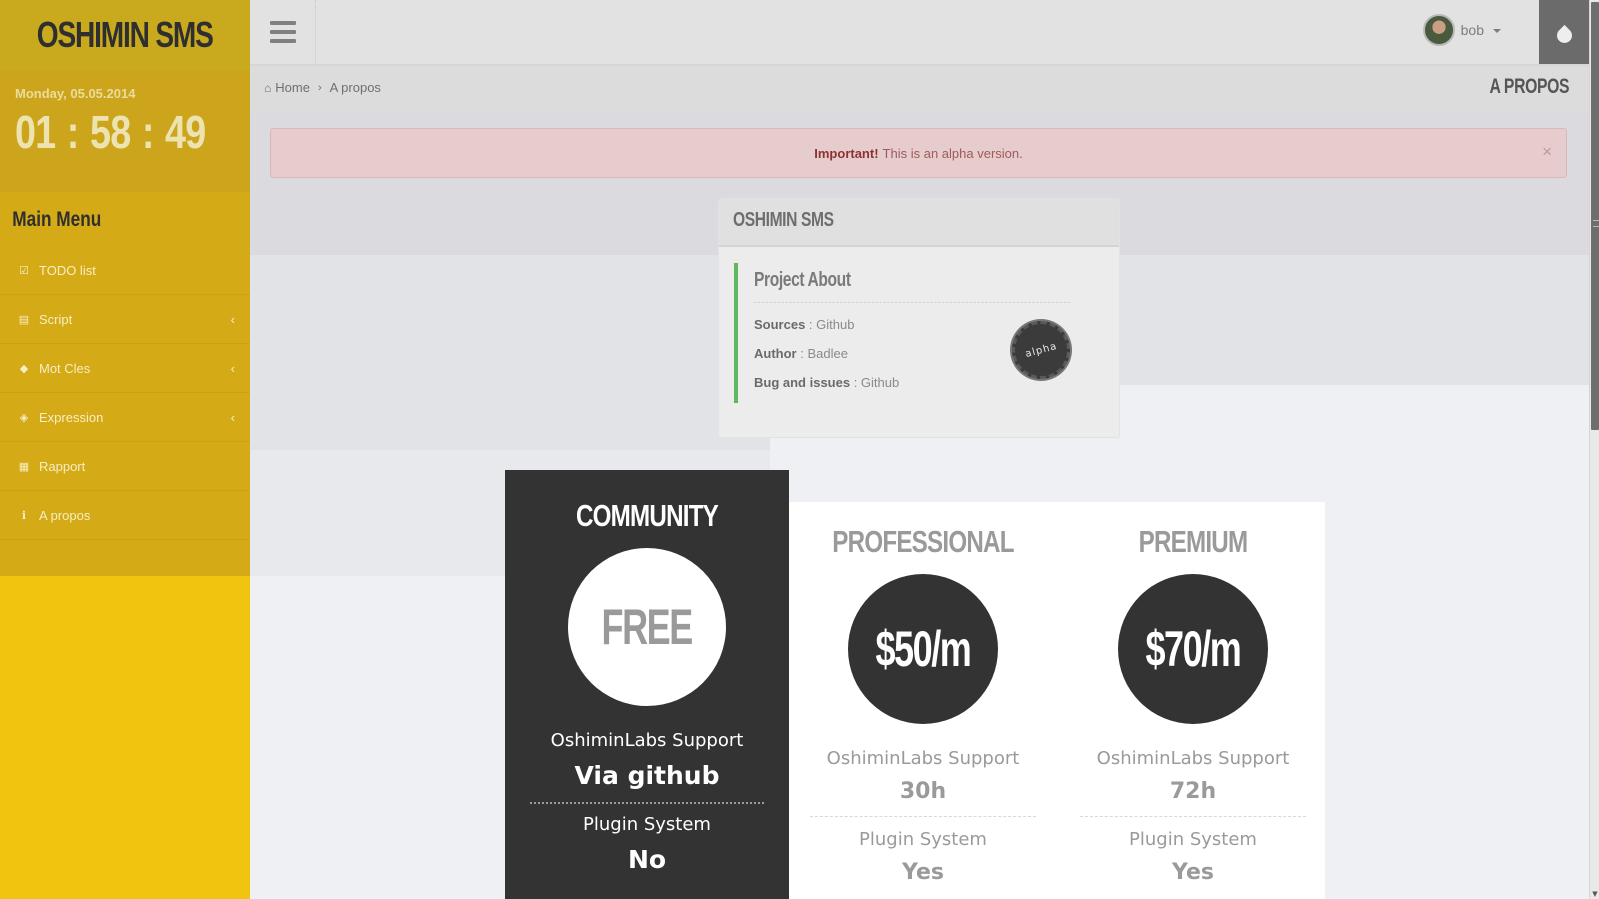  What do you see at coordinates (75, 93) in the screenshot?
I see `clock-date: Monday, 05.05.2014` at bounding box center [75, 93].